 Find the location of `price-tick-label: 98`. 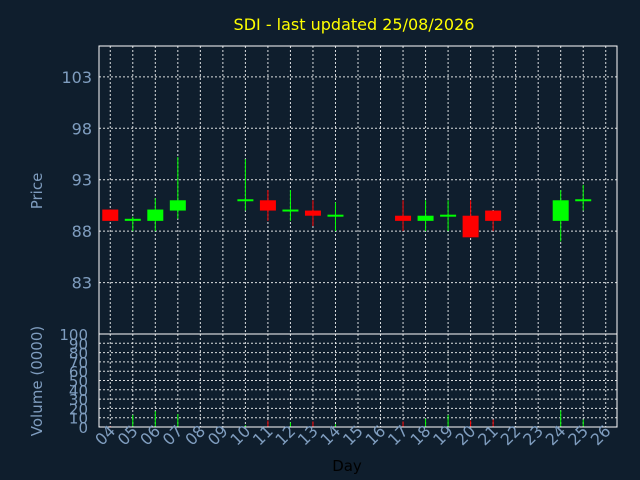

price-tick-label: 98 is located at coordinates (82, 128).